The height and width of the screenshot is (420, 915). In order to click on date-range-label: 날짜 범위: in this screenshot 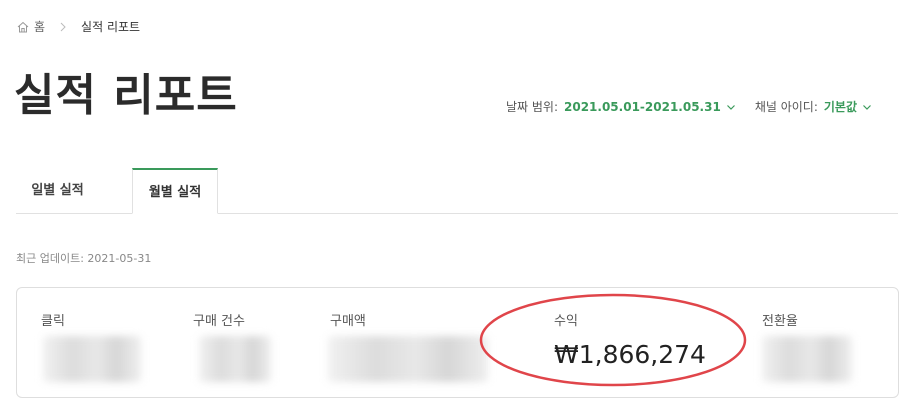, I will do `click(531, 107)`.